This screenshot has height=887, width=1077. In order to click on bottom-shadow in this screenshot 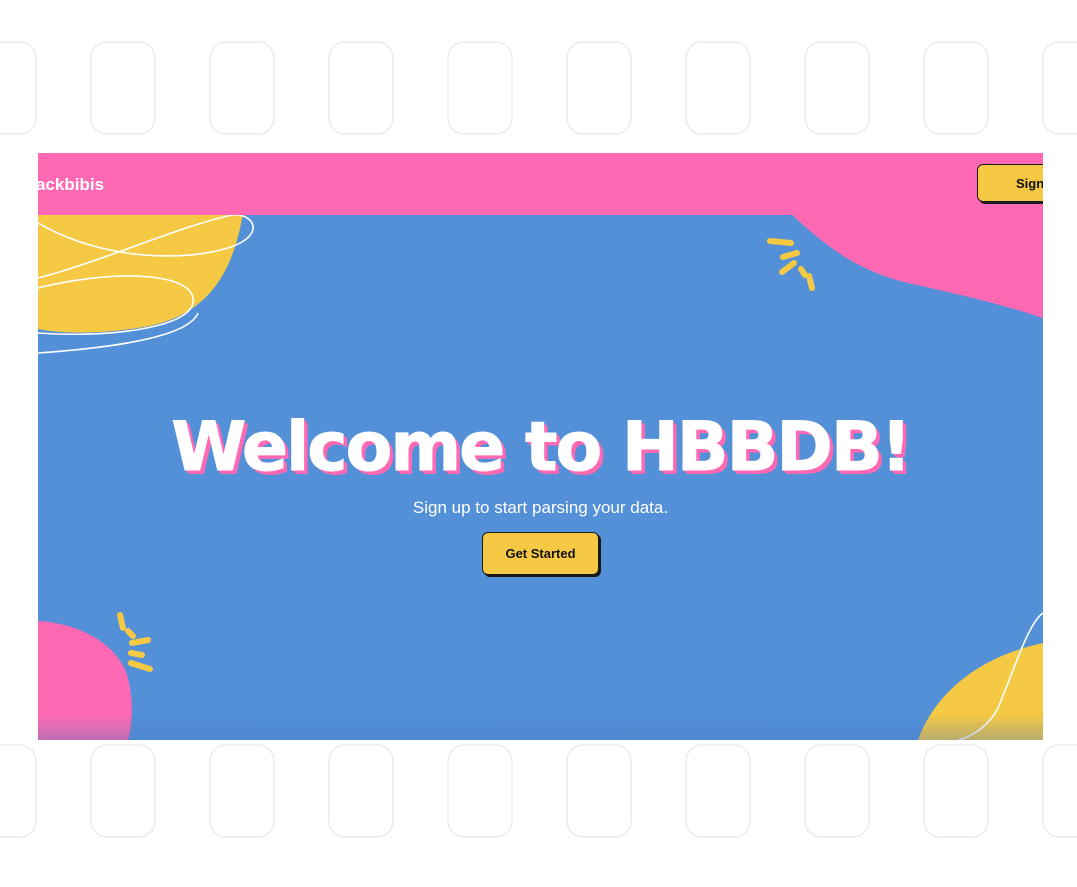, I will do `click(540, 727)`.